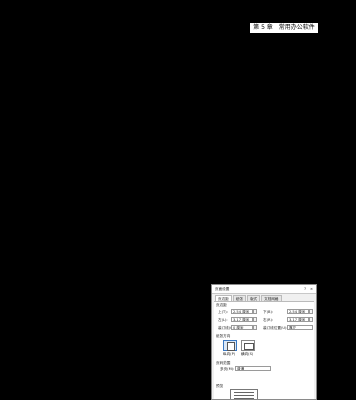  I want to click on gutter-position-select: 靠左, so click(300, 327).